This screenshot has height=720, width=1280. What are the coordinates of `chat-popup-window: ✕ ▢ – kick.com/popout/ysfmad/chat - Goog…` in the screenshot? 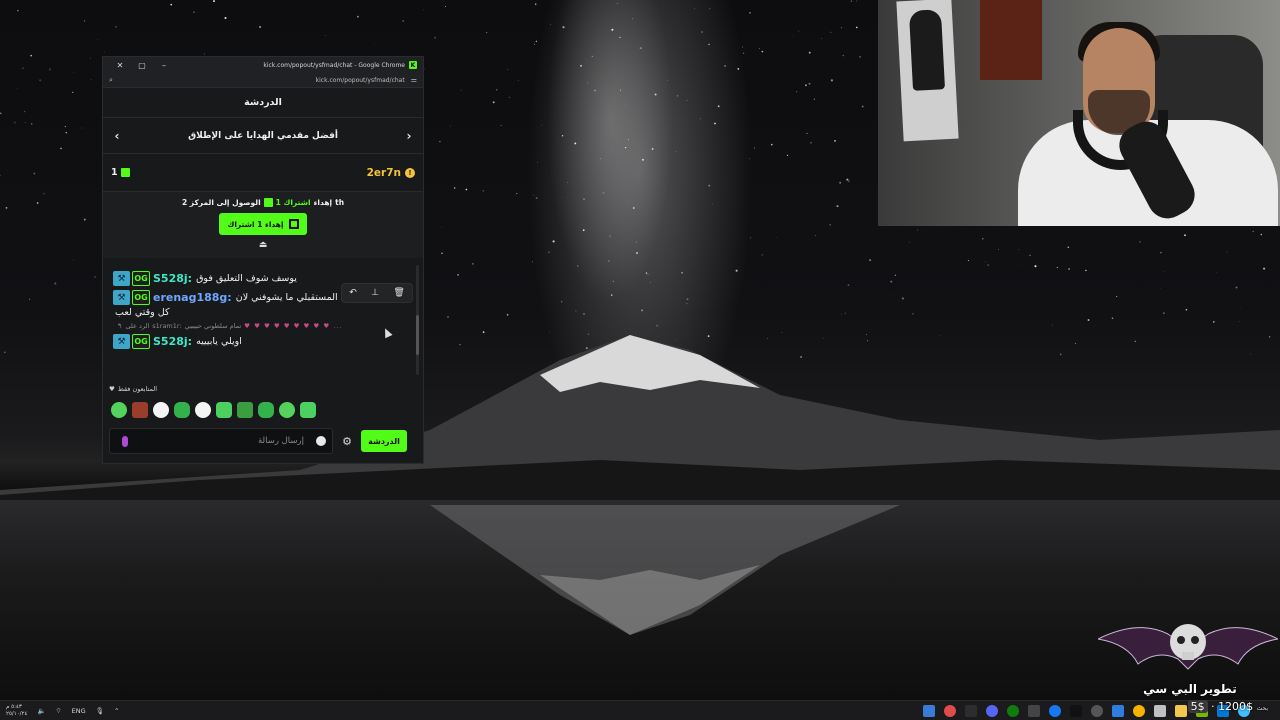 It's located at (263, 260).